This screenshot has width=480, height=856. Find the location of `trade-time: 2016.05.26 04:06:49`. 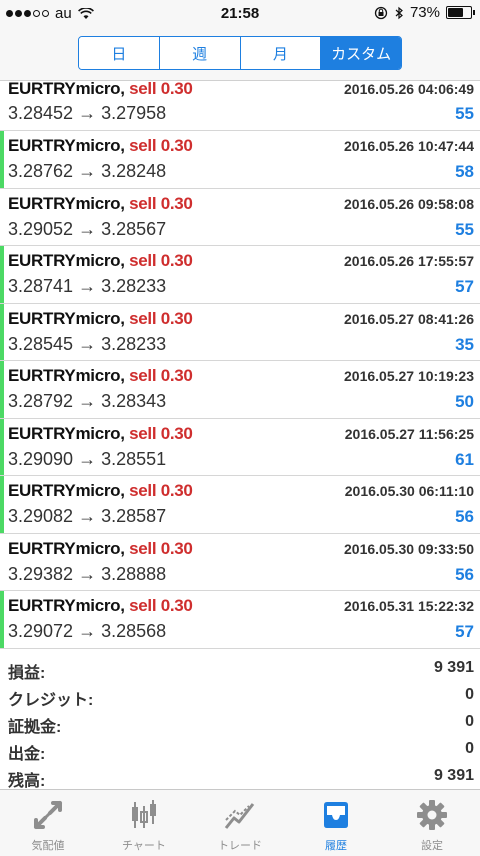

trade-time: 2016.05.26 04:06:49 is located at coordinates (409, 89).